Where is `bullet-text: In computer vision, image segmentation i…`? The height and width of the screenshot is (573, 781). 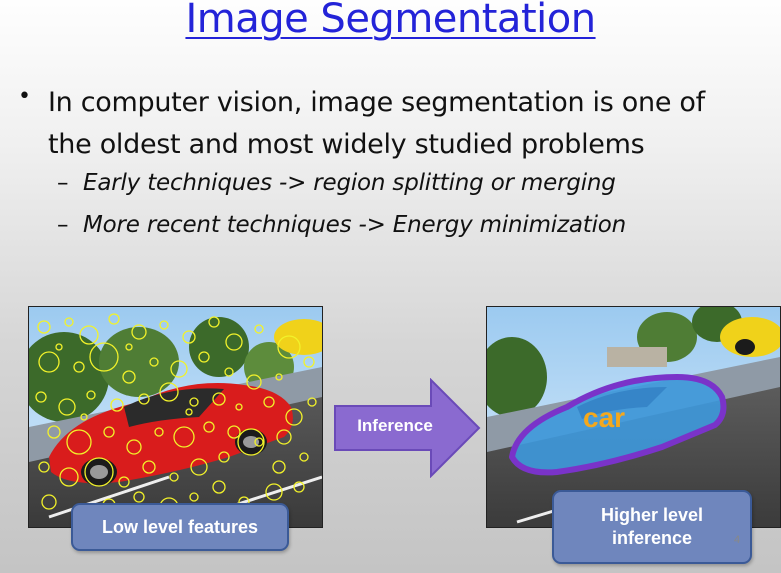 bullet-text: In computer vision, image segmentation i… is located at coordinates (376, 123).